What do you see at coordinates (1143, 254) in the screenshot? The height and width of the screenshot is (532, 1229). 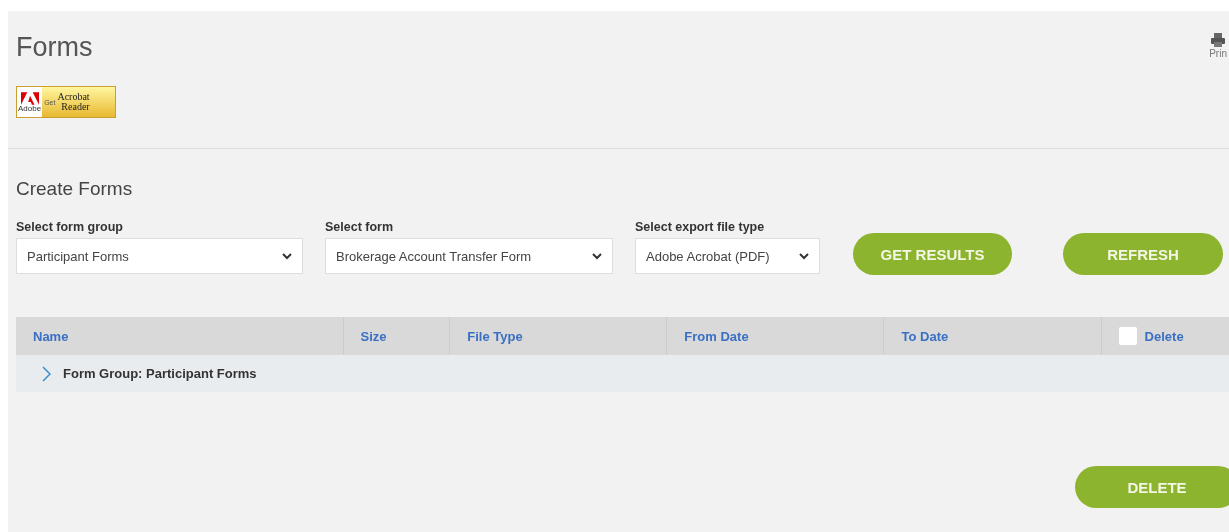 I see `action-button: REFRESH` at bounding box center [1143, 254].